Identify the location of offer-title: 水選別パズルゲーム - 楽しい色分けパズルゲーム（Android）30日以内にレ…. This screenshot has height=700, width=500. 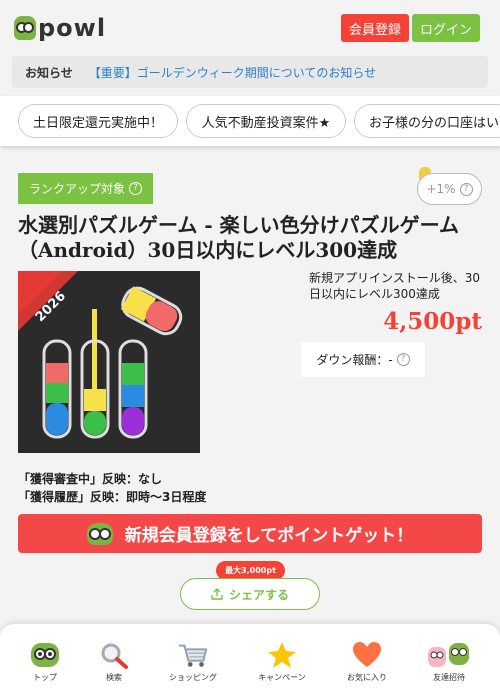
(239, 237).